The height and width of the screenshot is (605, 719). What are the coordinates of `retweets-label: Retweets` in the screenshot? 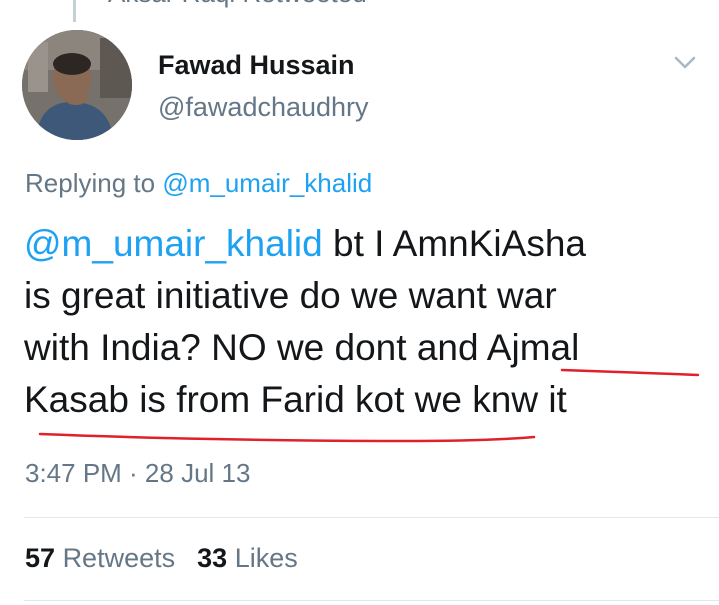 It's located at (119, 558).